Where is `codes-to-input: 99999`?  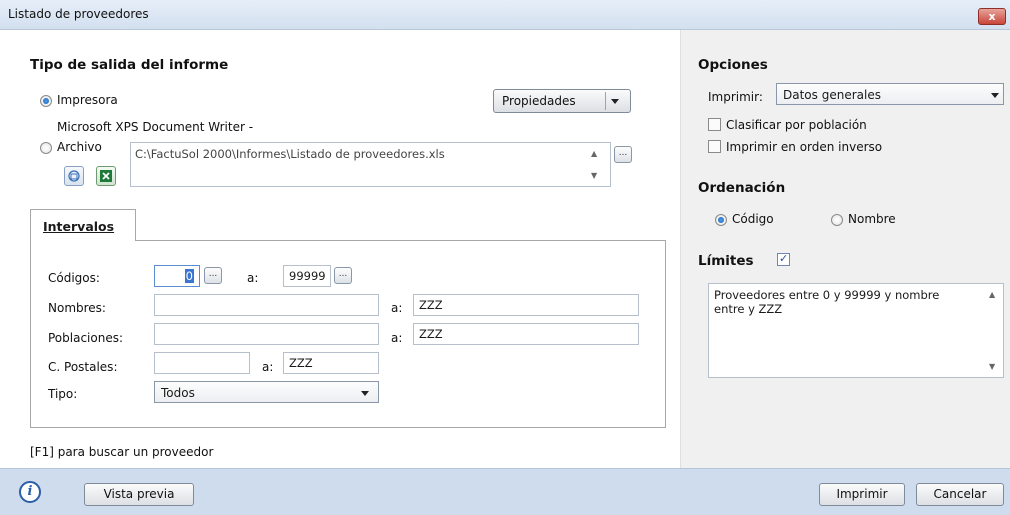 codes-to-input: 99999 is located at coordinates (307, 276).